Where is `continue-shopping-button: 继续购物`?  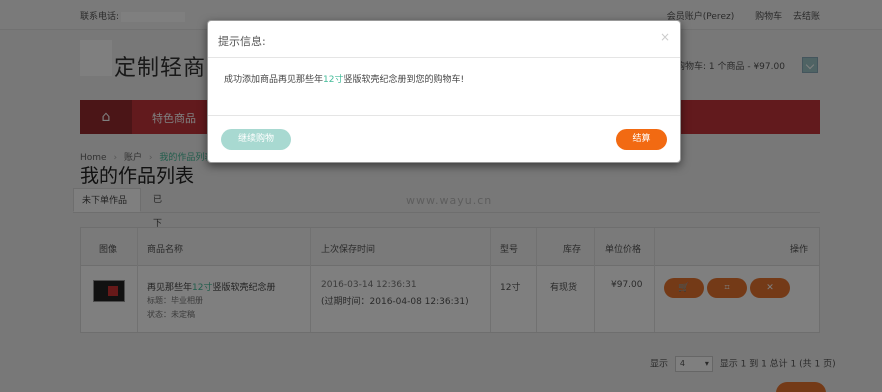
continue-shopping-button: 继续购物 is located at coordinates (256, 139).